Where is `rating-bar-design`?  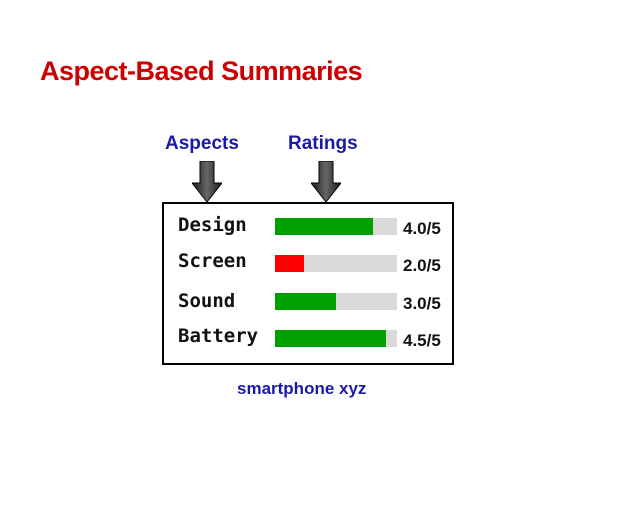 rating-bar-design is located at coordinates (336, 226).